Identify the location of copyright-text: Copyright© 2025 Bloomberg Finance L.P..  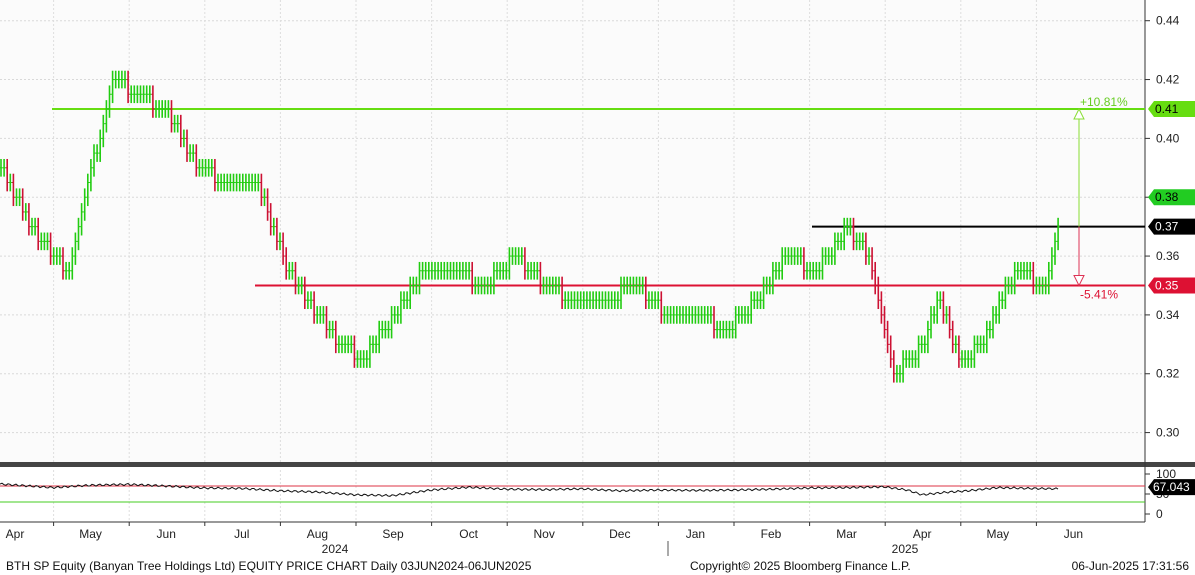
(800, 566).